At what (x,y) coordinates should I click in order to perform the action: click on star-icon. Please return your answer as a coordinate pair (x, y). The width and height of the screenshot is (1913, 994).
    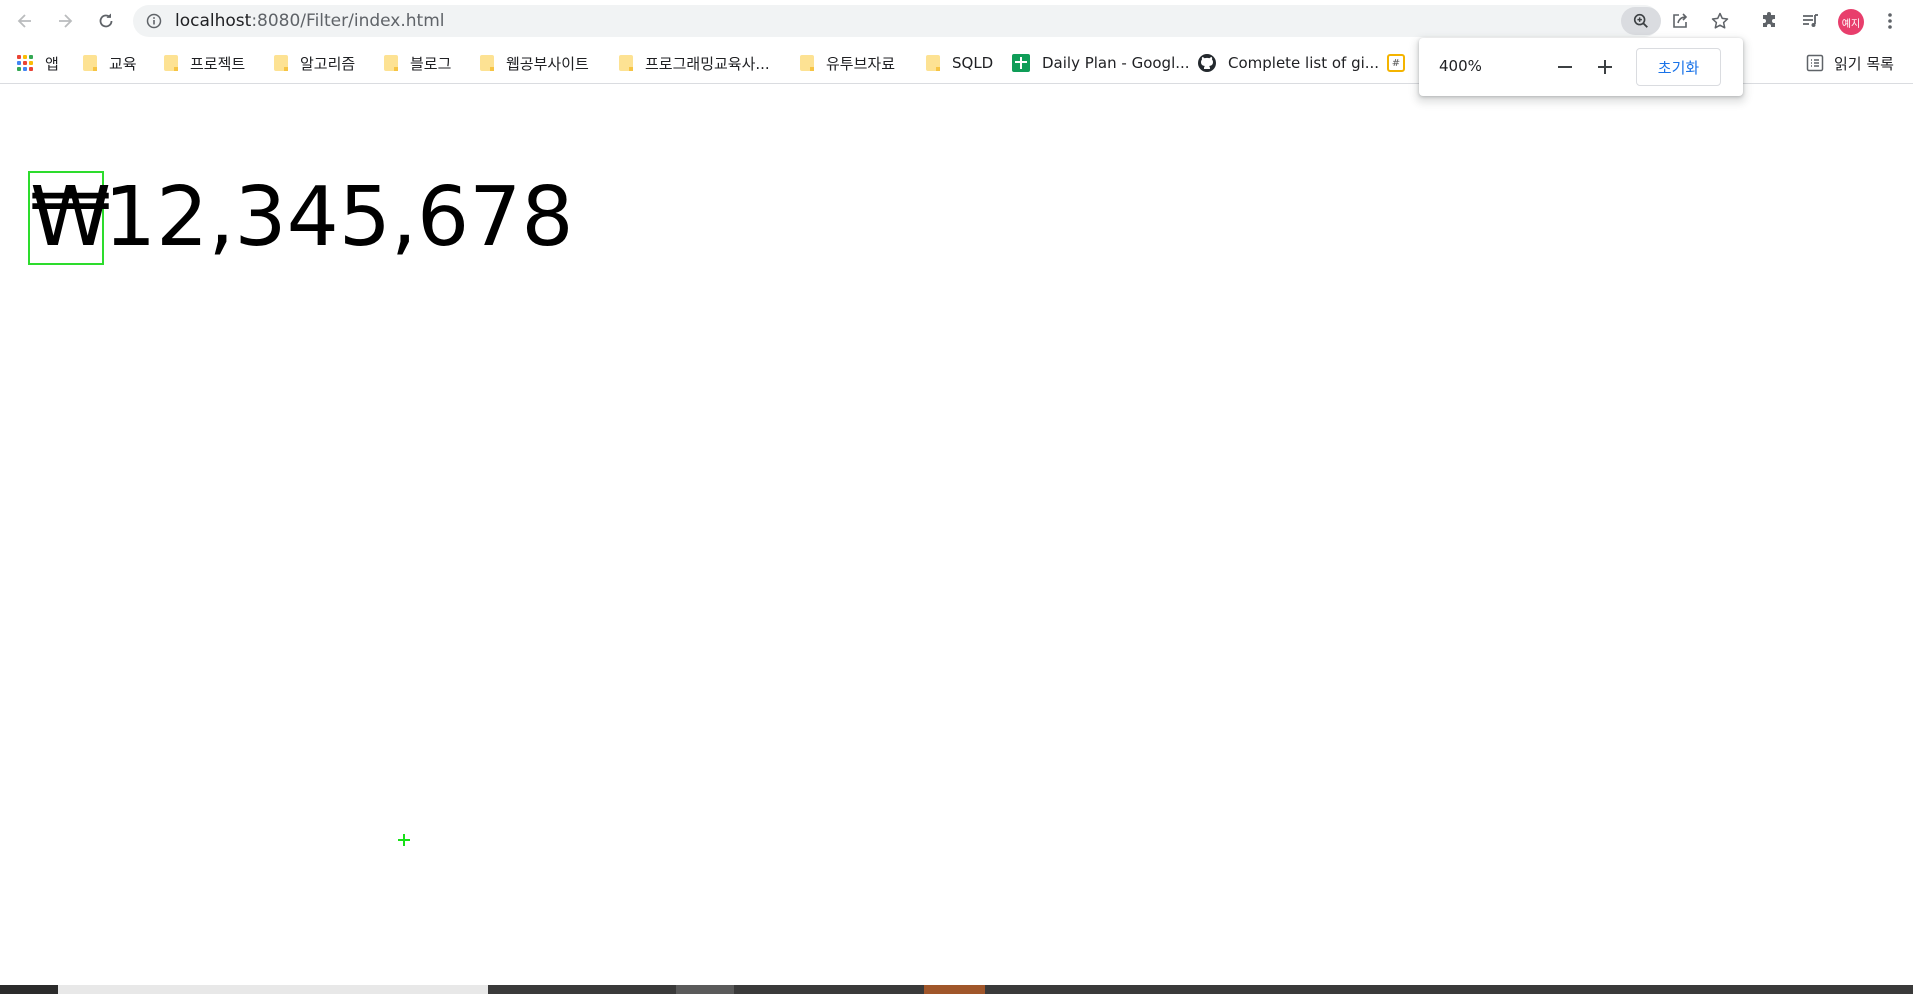
    Looking at the image, I should click on (1720, 20).